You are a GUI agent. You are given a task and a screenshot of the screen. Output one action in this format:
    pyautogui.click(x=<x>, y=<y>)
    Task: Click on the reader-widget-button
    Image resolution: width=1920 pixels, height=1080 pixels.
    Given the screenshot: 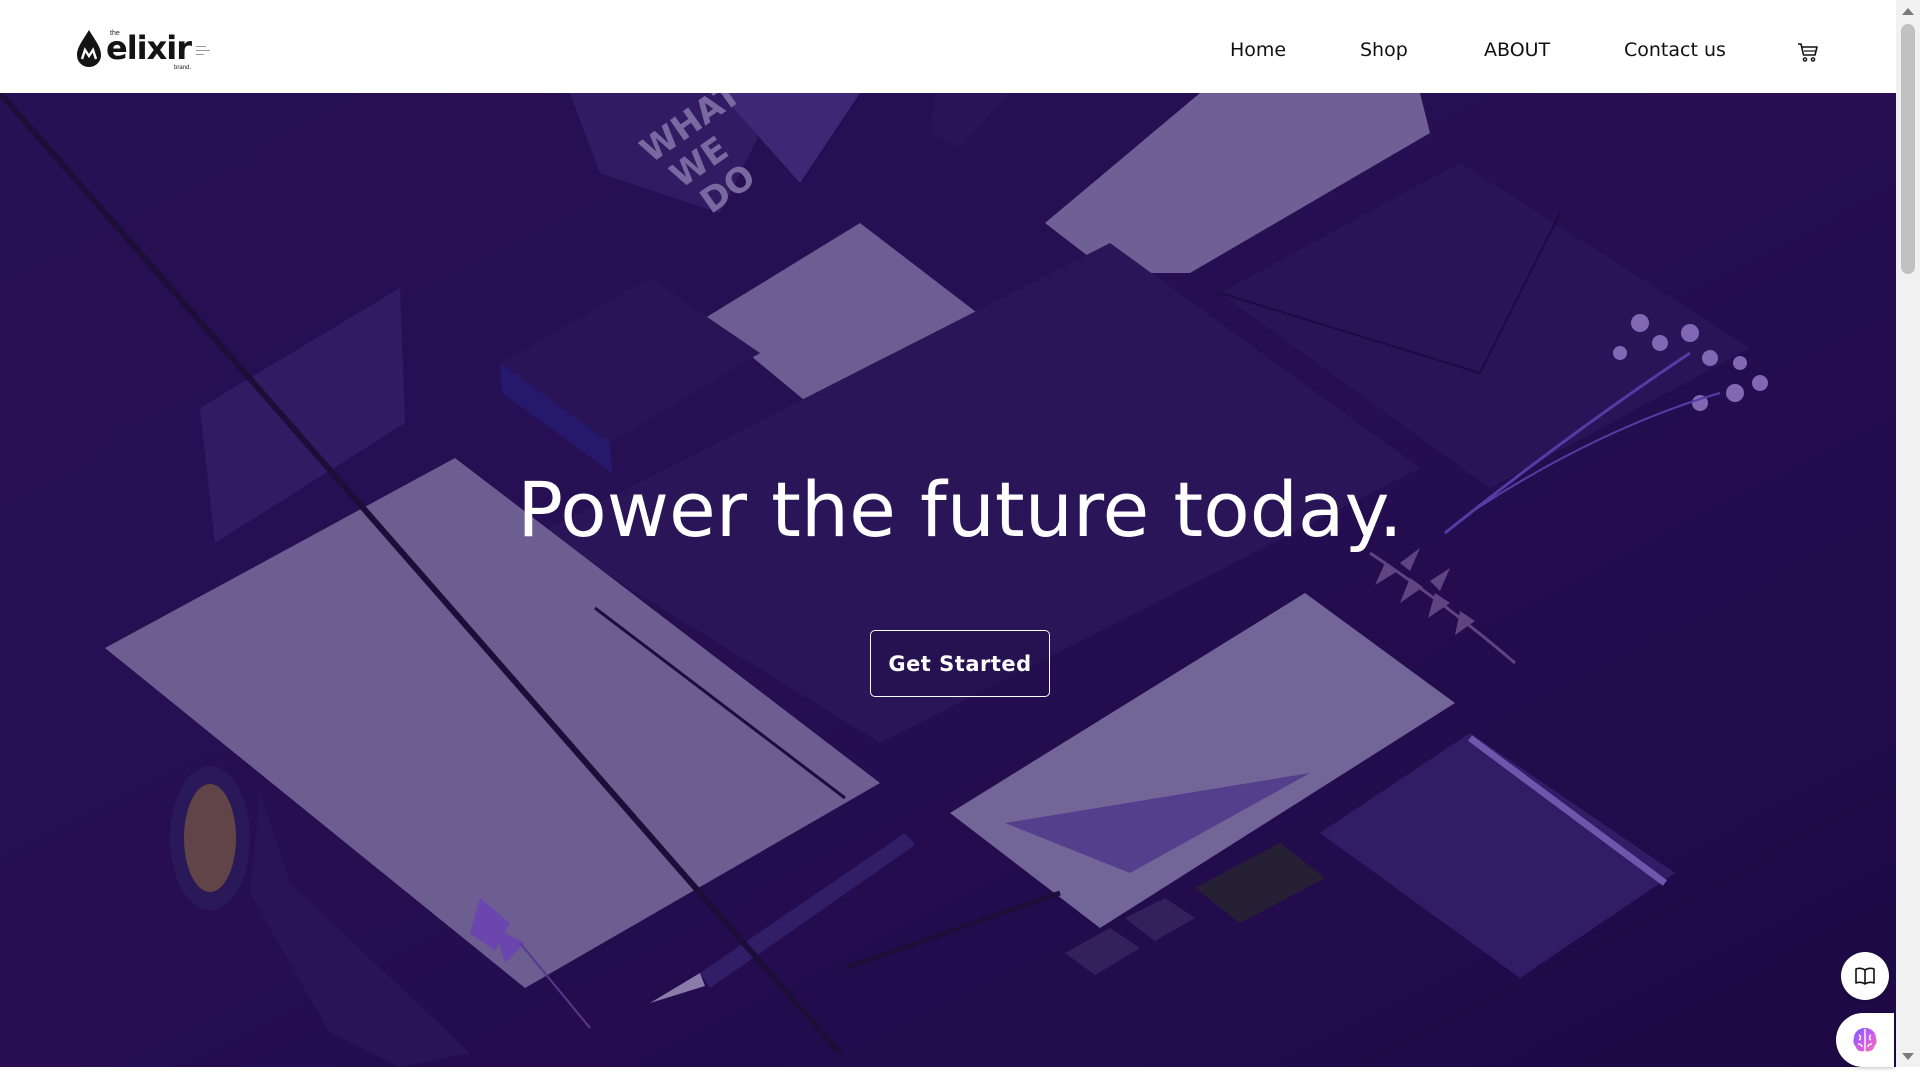 What is the action you would take?
    pyautogui.click(x=1865, y=976)
    